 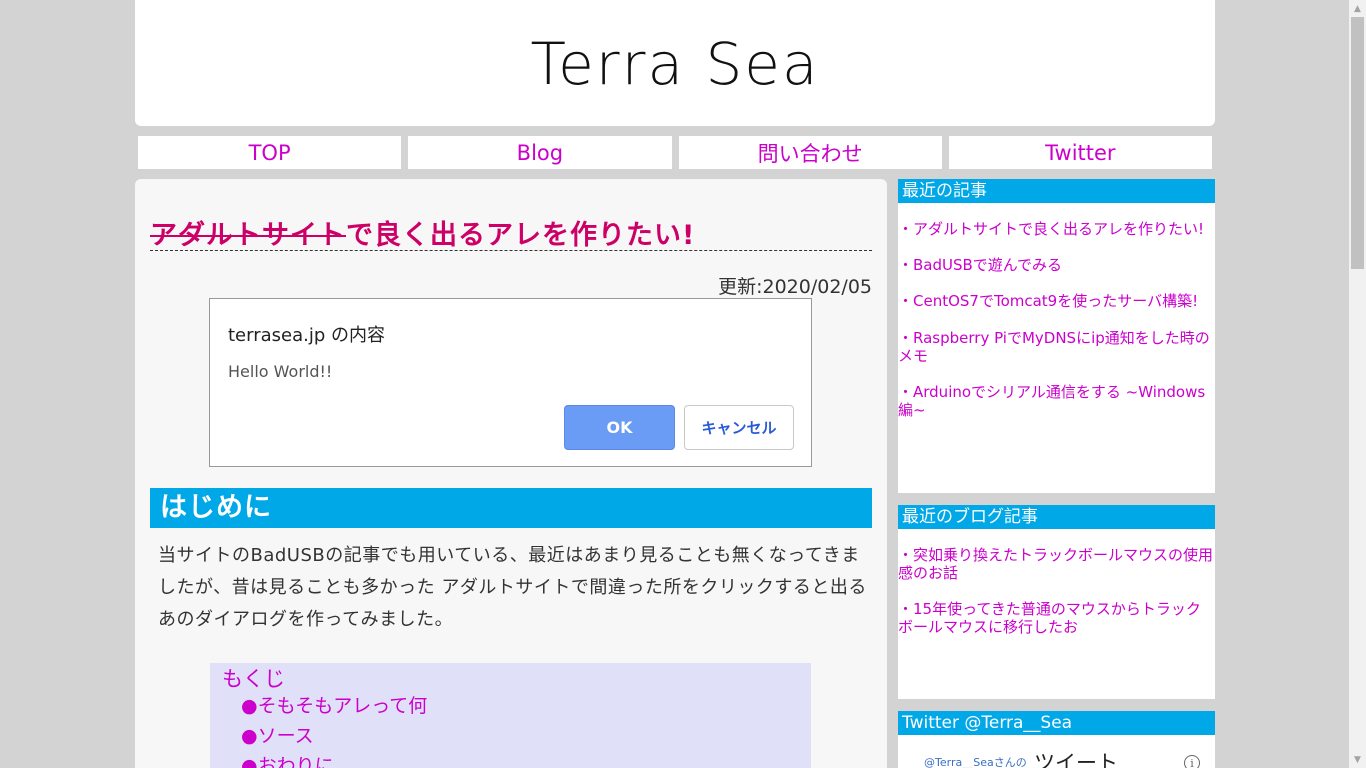 What do you see at coordinates (1056, 347) in the screenshot?
I see `recent-article-link: ・Raspberry PiでMyDNSにip通知をした時のメモ` at bounding box center [1056, 347].